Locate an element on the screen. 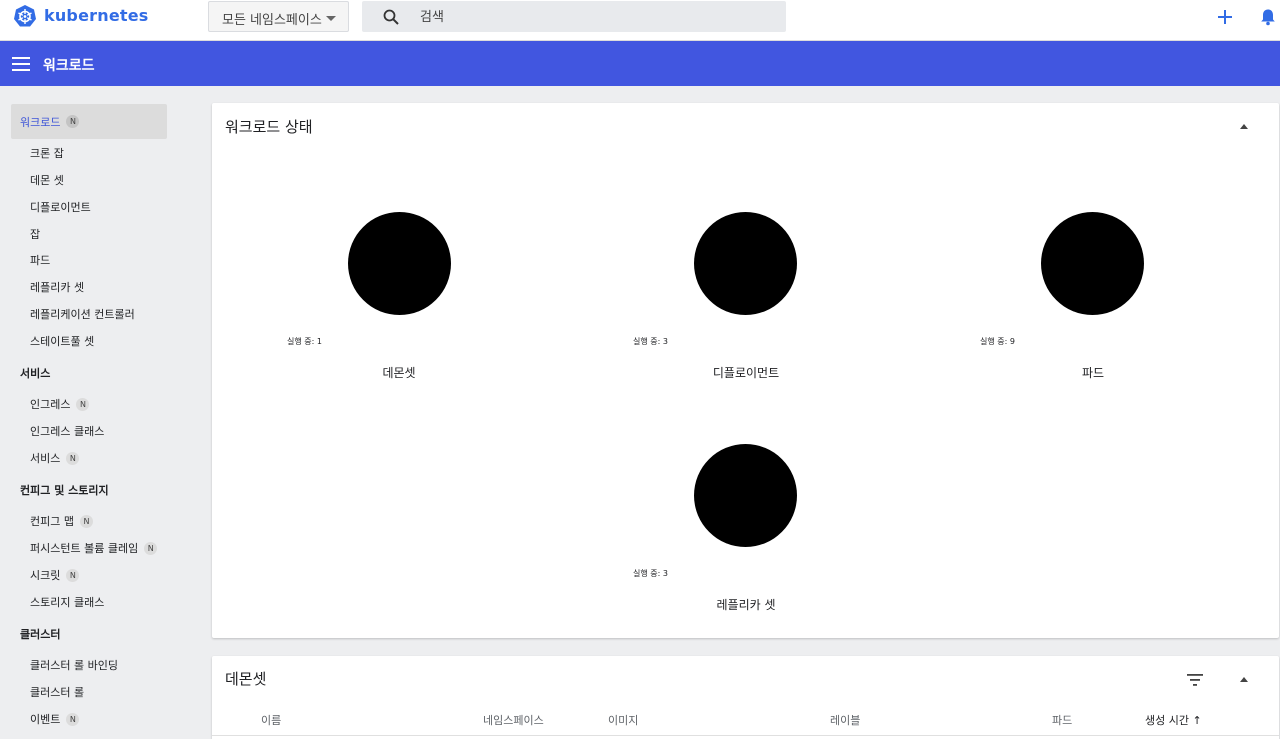 The height and width of the screenshot is (739, 1280). sidebar-item-storageclasses: 스토리지 클래스 is located at coordinates (67, 602).